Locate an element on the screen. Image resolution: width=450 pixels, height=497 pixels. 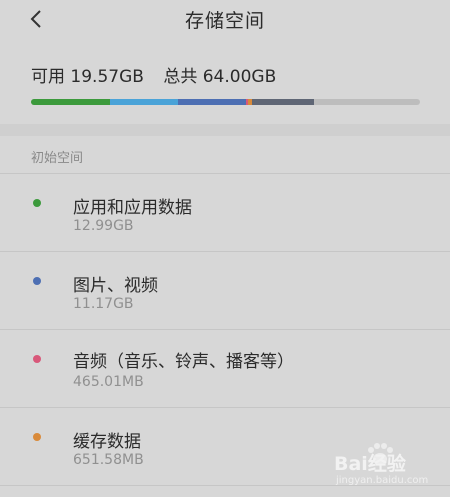
available-space: 可用 19.57GB is located at coordinates (87, 77).